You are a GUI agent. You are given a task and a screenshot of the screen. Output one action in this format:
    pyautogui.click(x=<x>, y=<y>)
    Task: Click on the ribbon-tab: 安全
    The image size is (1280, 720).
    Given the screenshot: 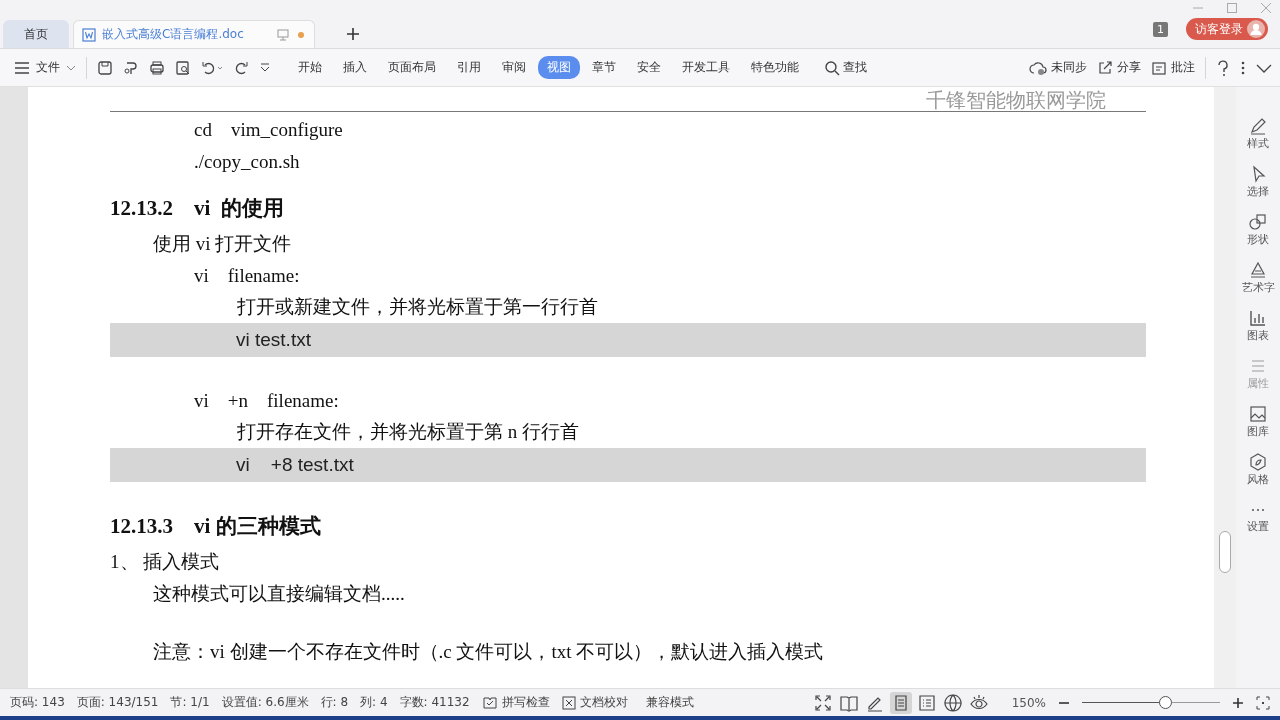 What is the action you would take?
    pyautogui.click(x=649, y=67)
    